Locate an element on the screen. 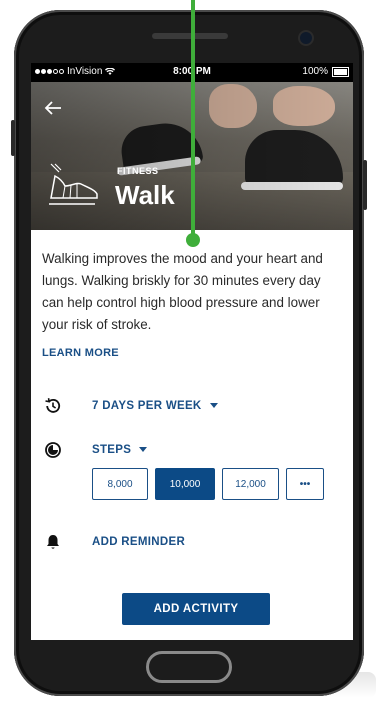  step-goal-options: 8,000 10,000 12,000 ••• is located at coordinates (208, 484).